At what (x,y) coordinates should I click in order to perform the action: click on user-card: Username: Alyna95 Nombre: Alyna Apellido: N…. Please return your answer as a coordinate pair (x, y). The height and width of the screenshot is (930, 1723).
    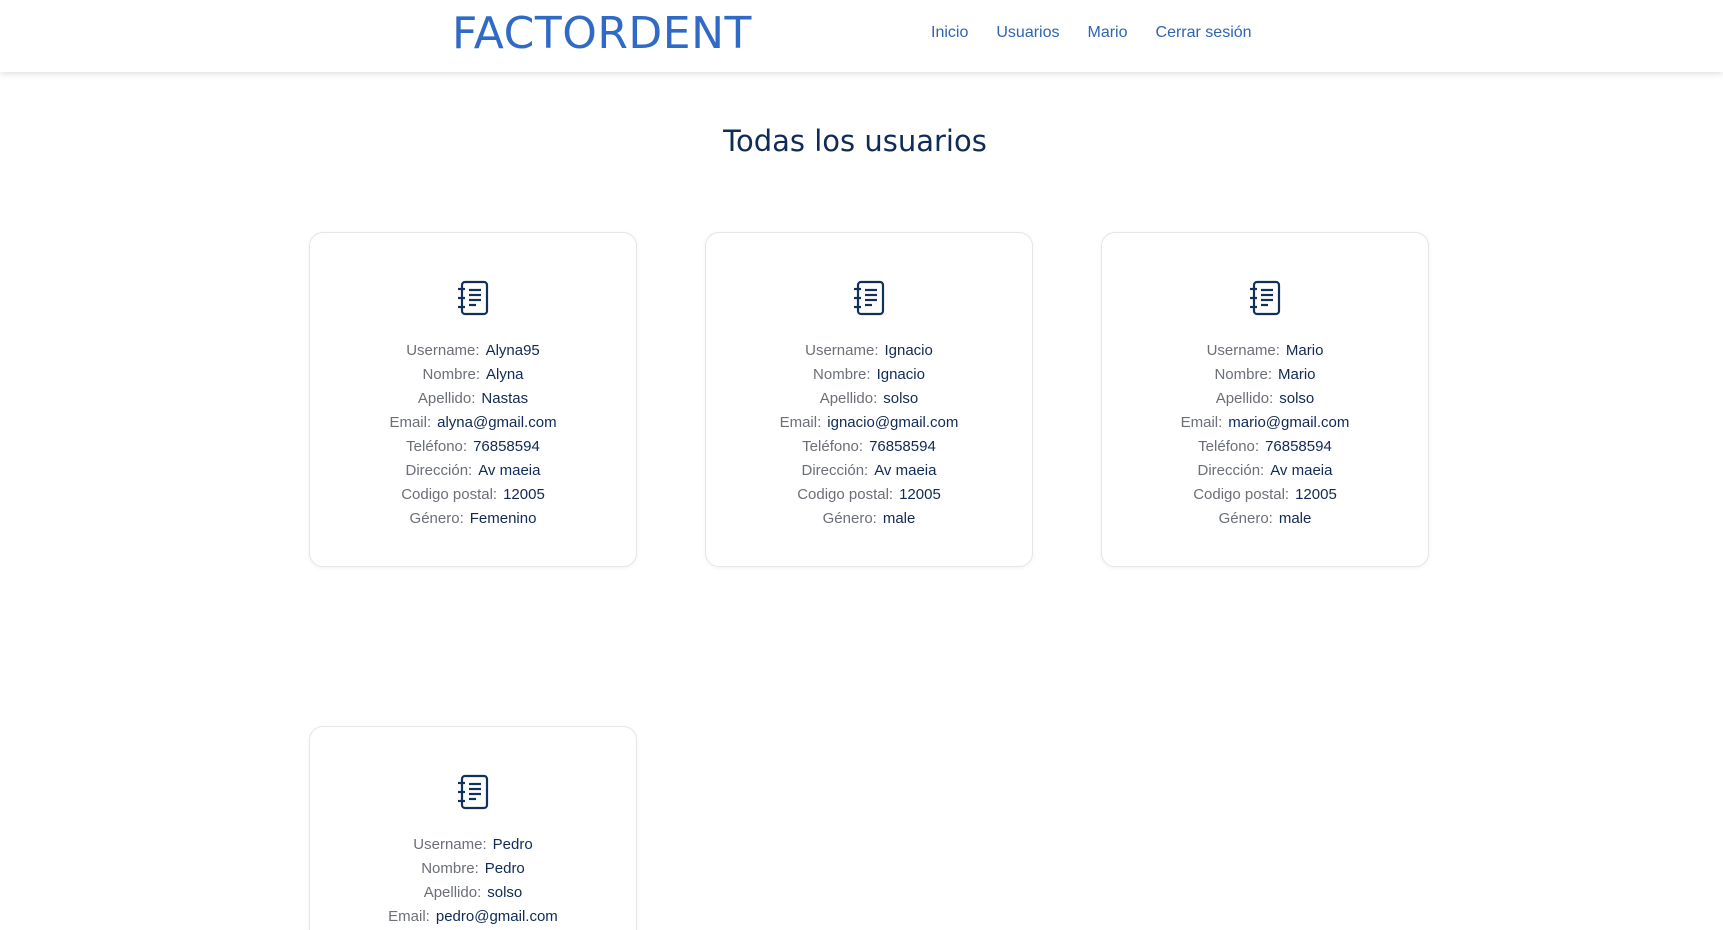
    Looking at the image, I should click on (473, 399).